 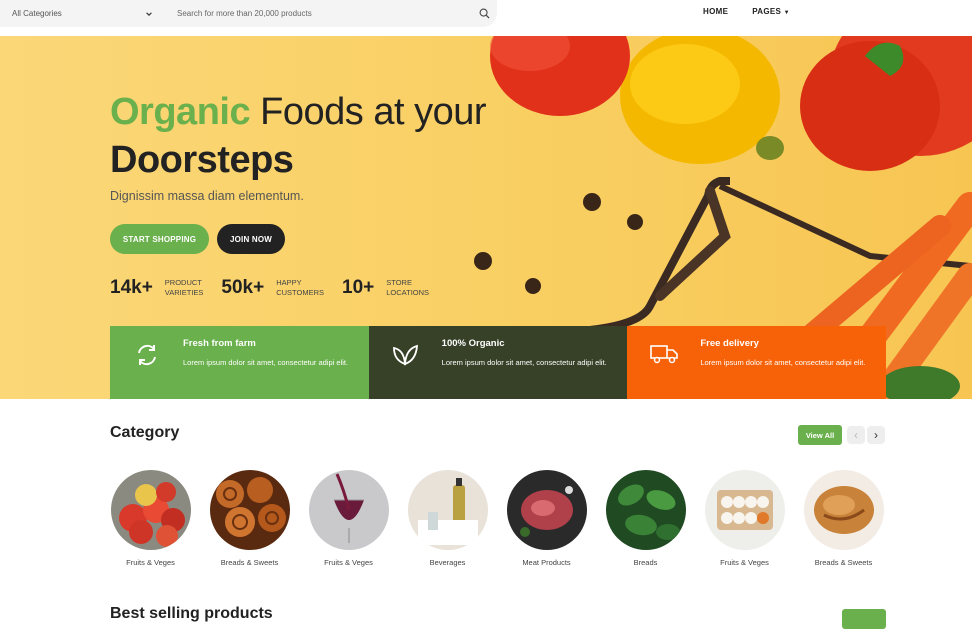 What do you see at coordinates (820, 435) in the screenshot?
I see `view-all-button: View All` at bounding box center [820, 435].